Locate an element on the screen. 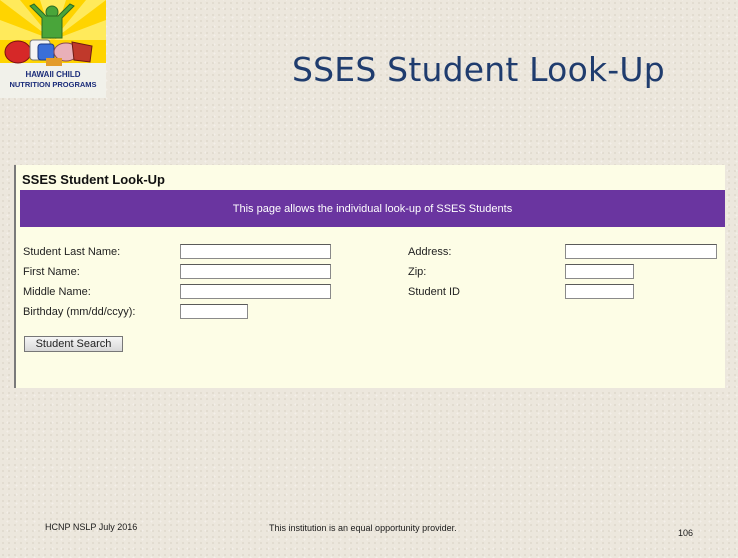 The image size is (738, 558). zip-field is located at coordinates (599, 271).